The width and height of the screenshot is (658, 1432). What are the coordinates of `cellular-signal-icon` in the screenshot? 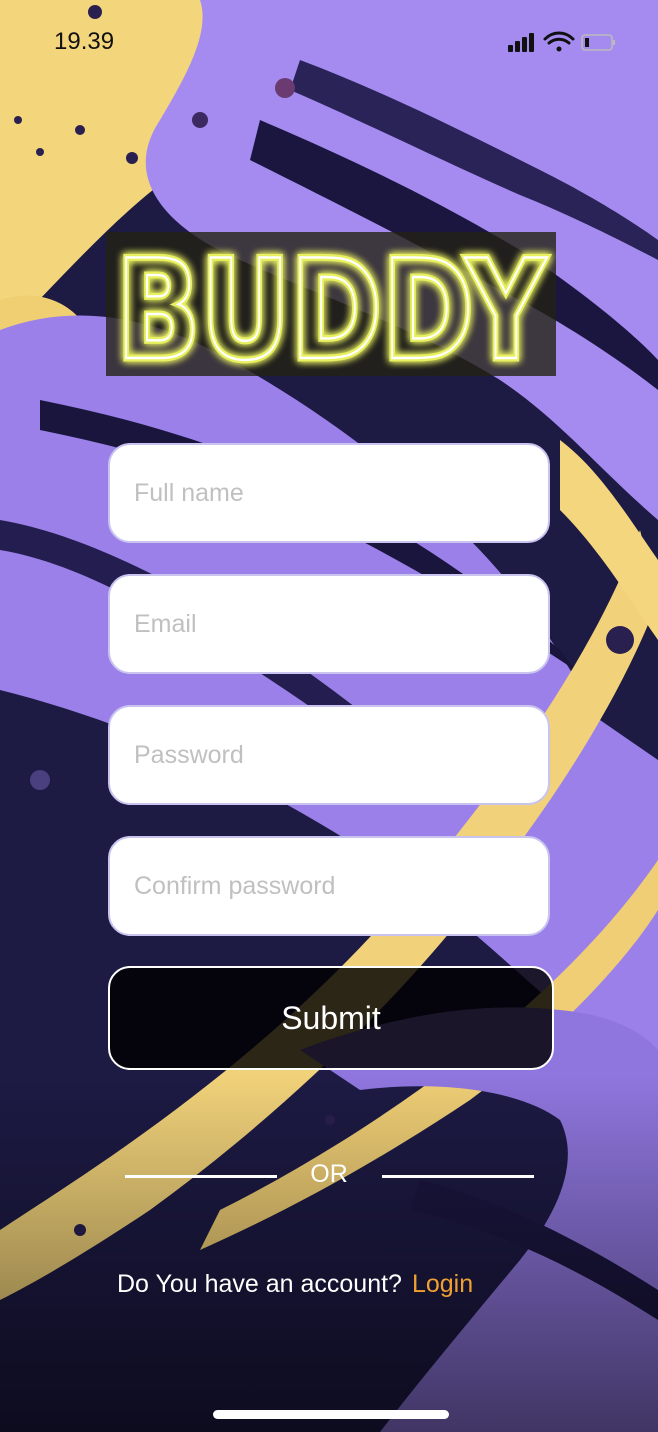 It's located at (521, 42).